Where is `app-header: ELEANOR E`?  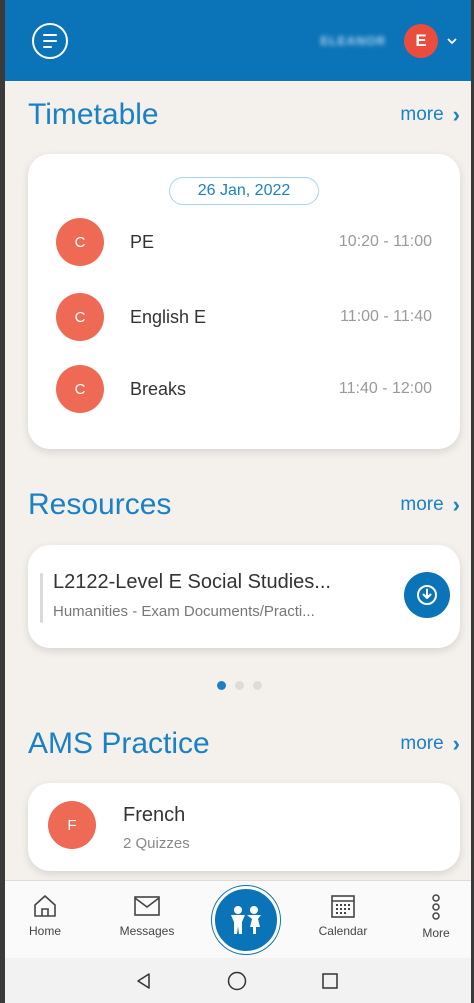 app-header: ELEANOR E is located at coordinates (237, 40).